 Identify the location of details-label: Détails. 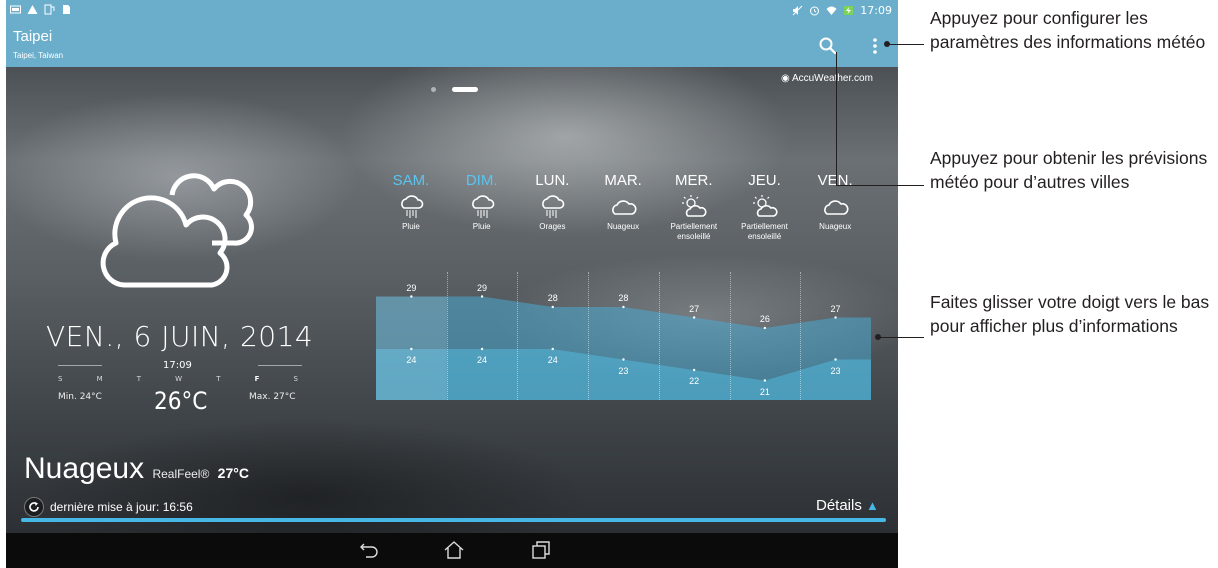
(839, 505).